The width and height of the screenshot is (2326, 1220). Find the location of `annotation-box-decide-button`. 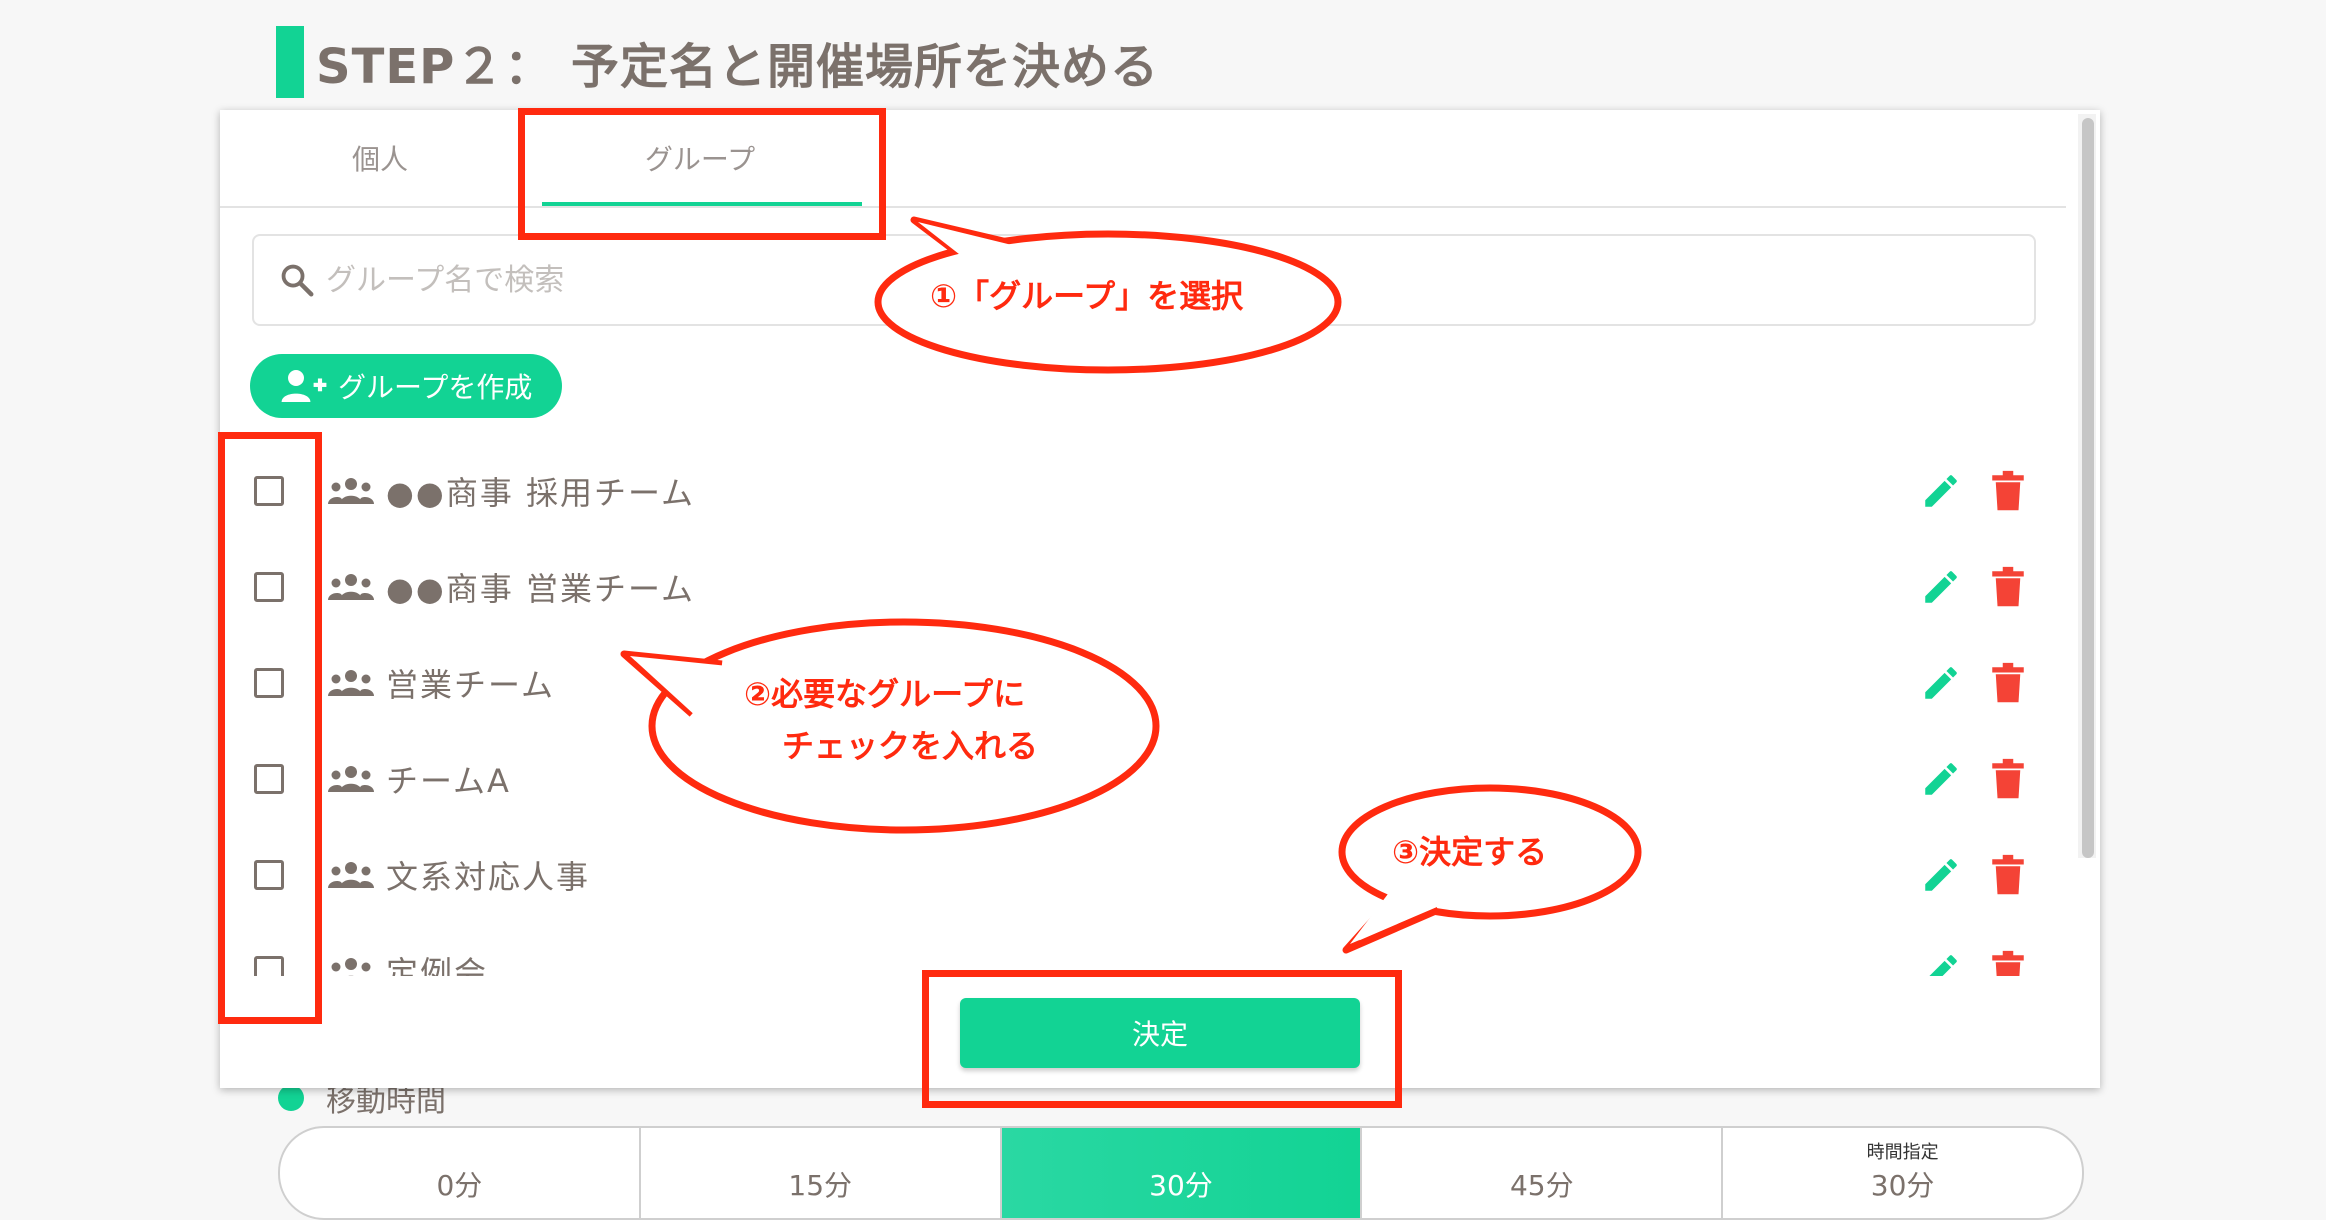

annotation-box-decide-button is located at coordinates (1162, 1039).